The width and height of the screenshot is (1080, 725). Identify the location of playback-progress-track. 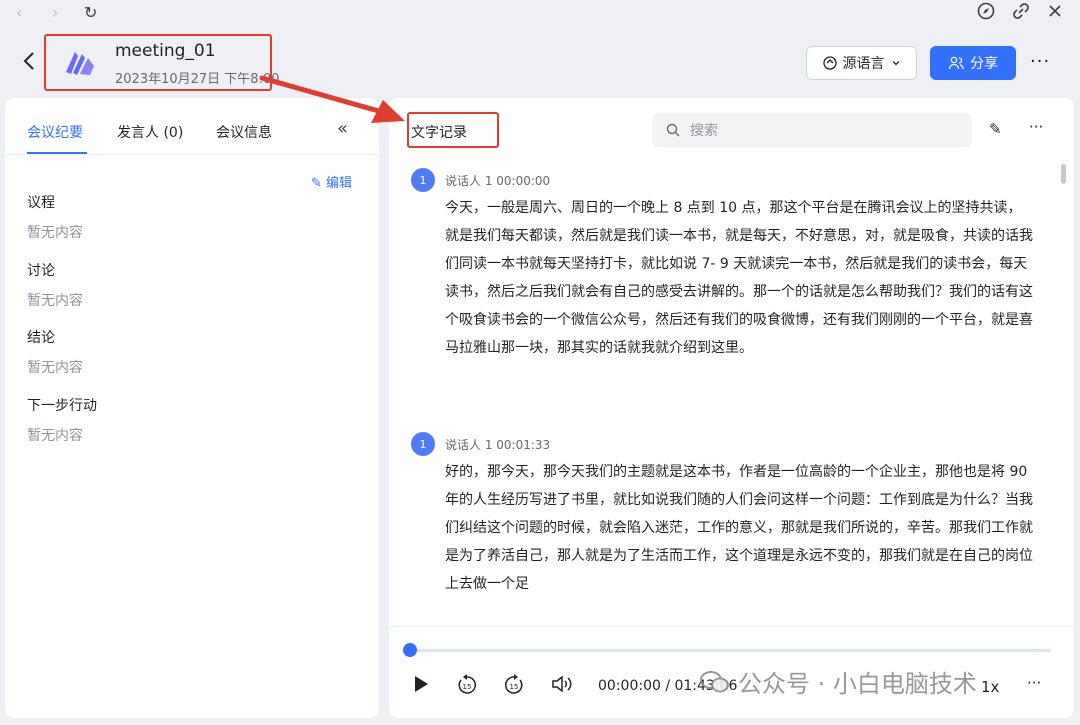
(730, 650).